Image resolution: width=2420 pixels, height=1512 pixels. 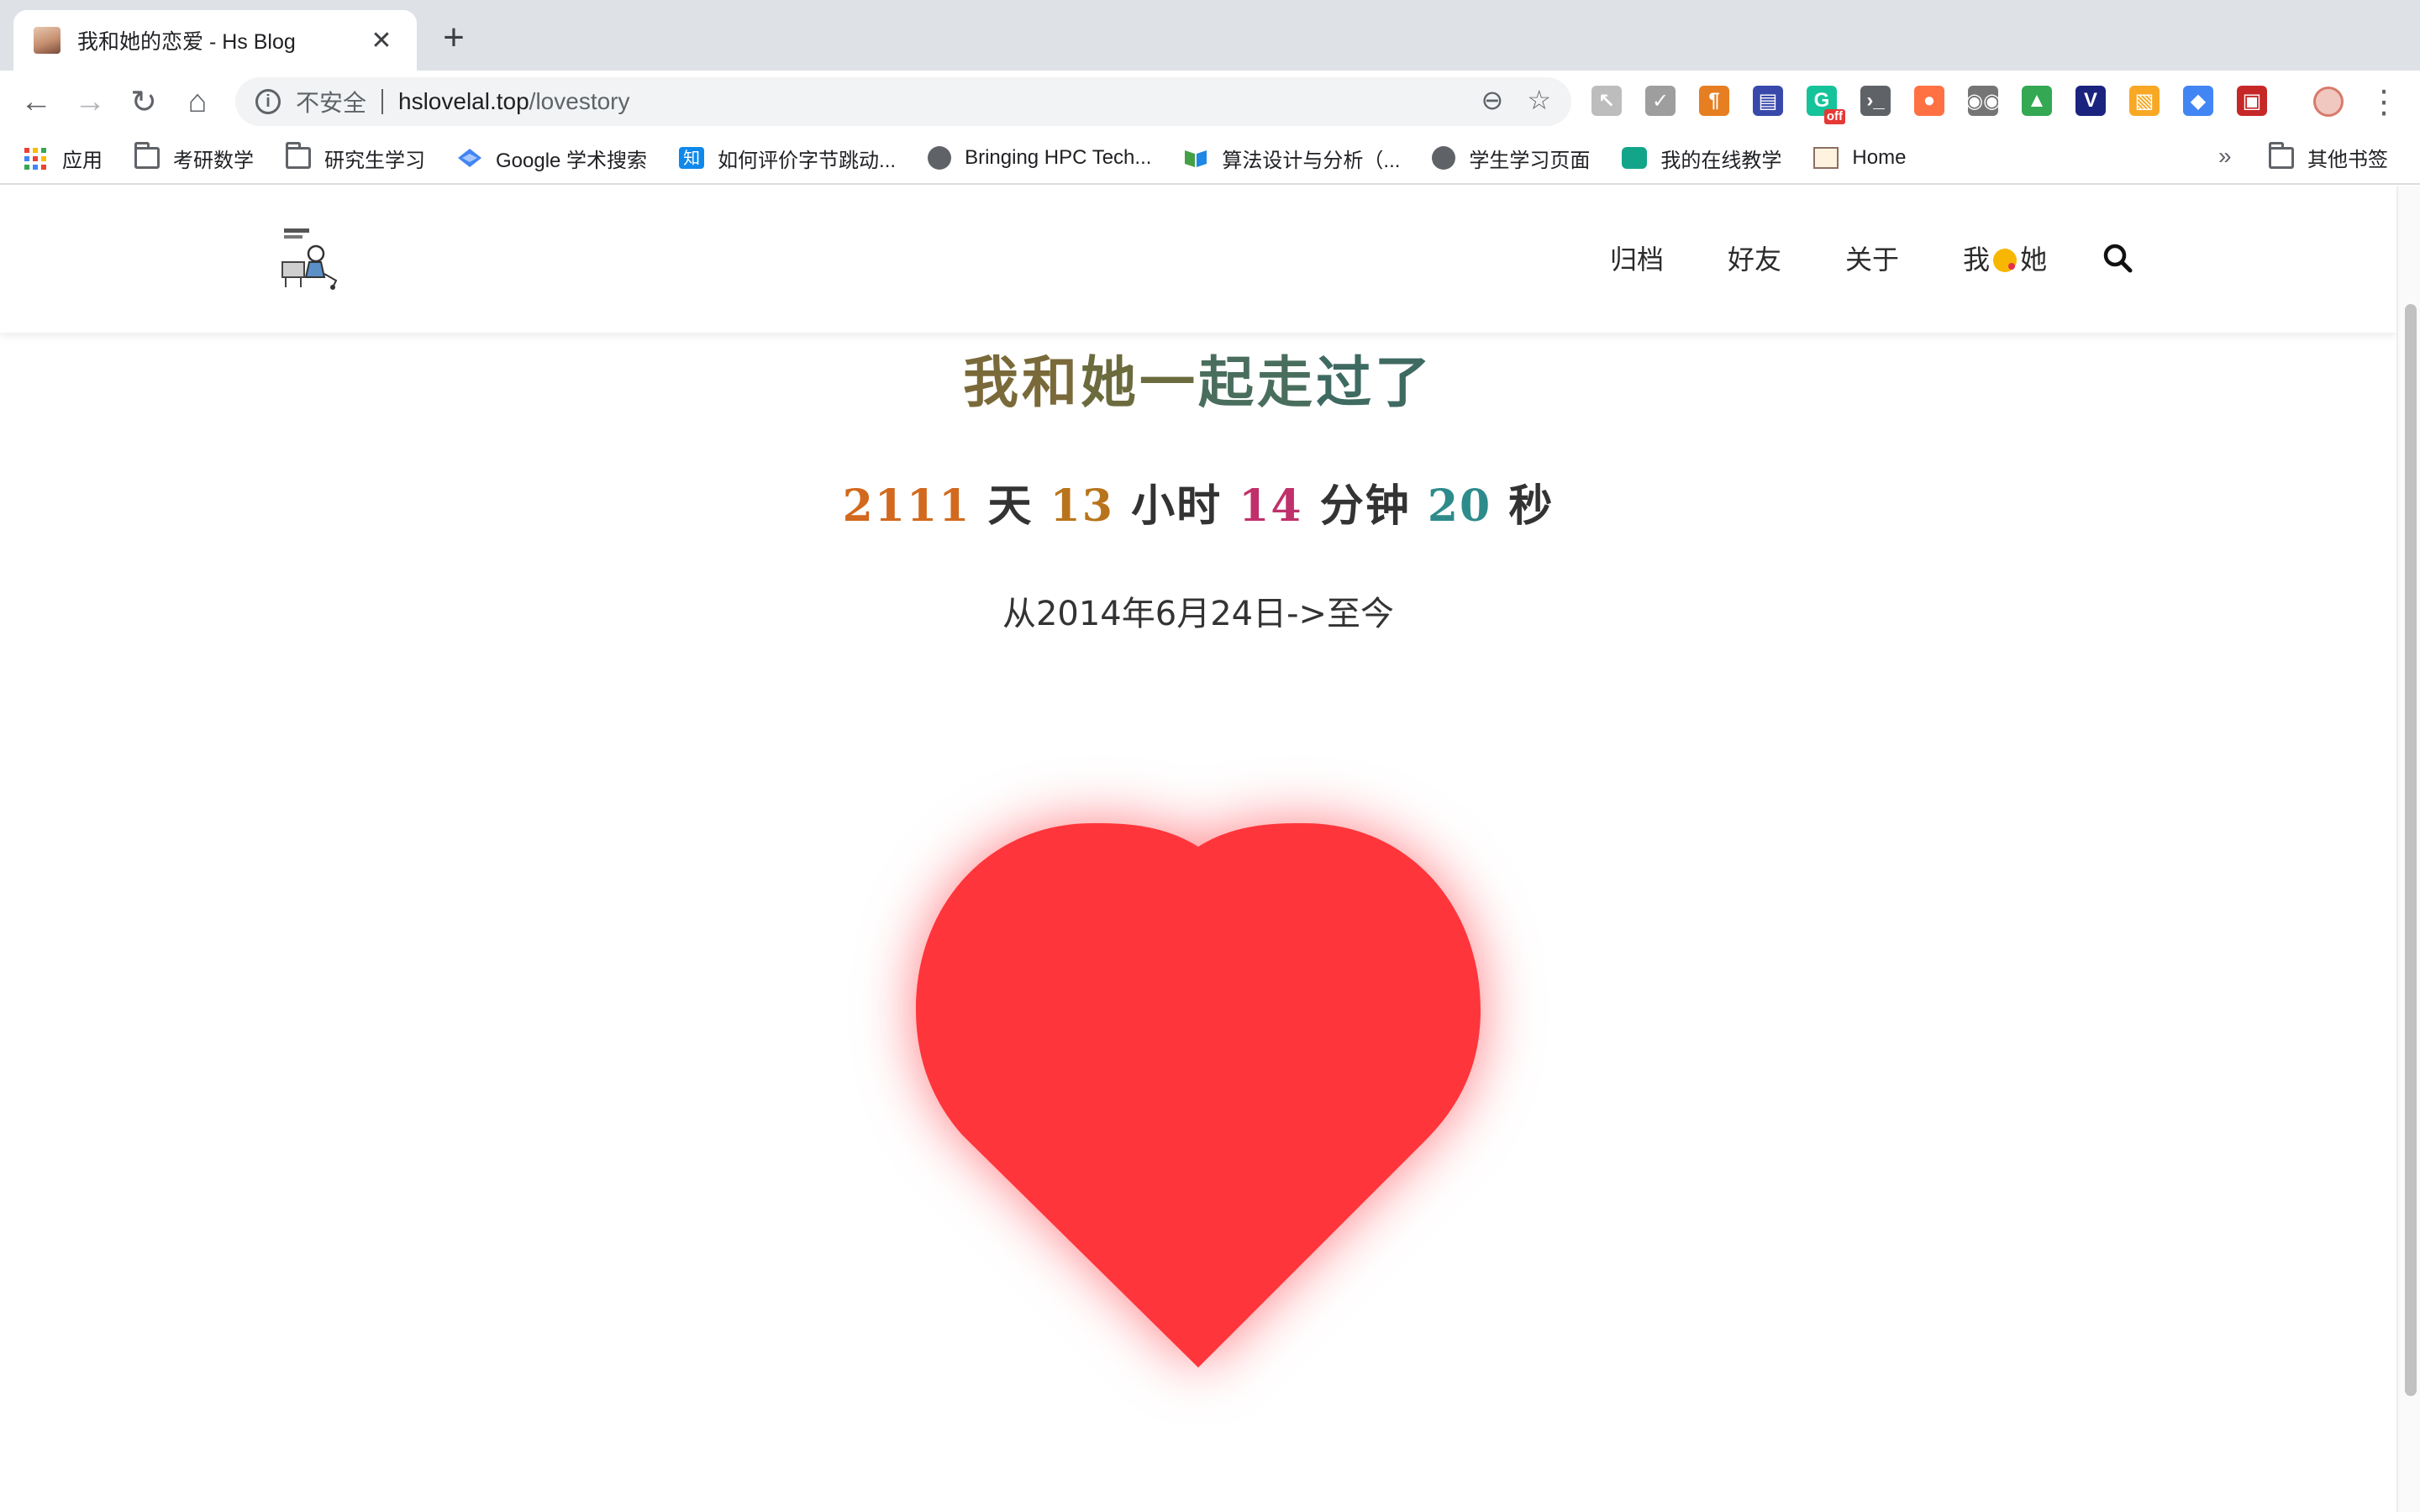 I want to click on title-char: 和, so click(x=1051, y=382).